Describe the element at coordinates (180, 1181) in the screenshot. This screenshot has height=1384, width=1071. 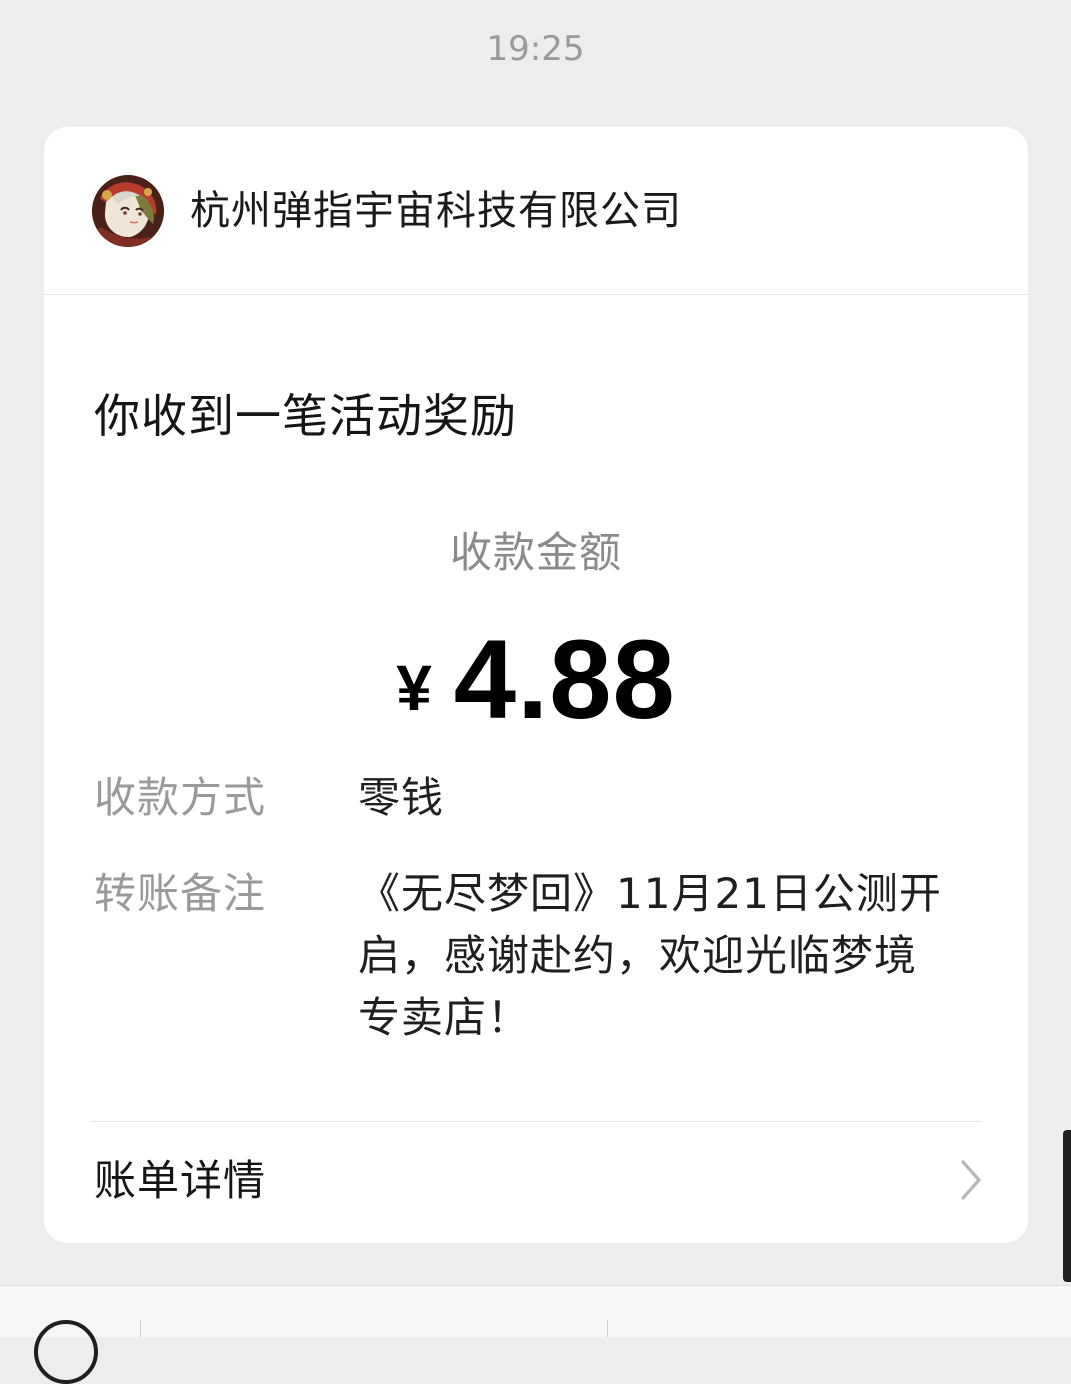
I see `bill-detail-label: 账单详情` at that location.